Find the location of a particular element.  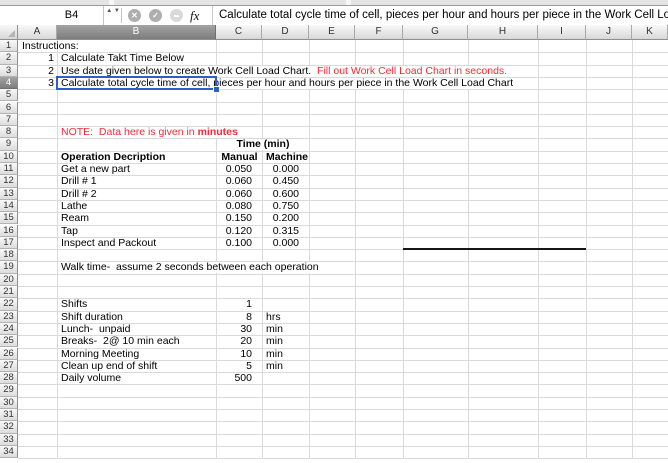

cell-A3: 2 is located at coordinates (38, 71).